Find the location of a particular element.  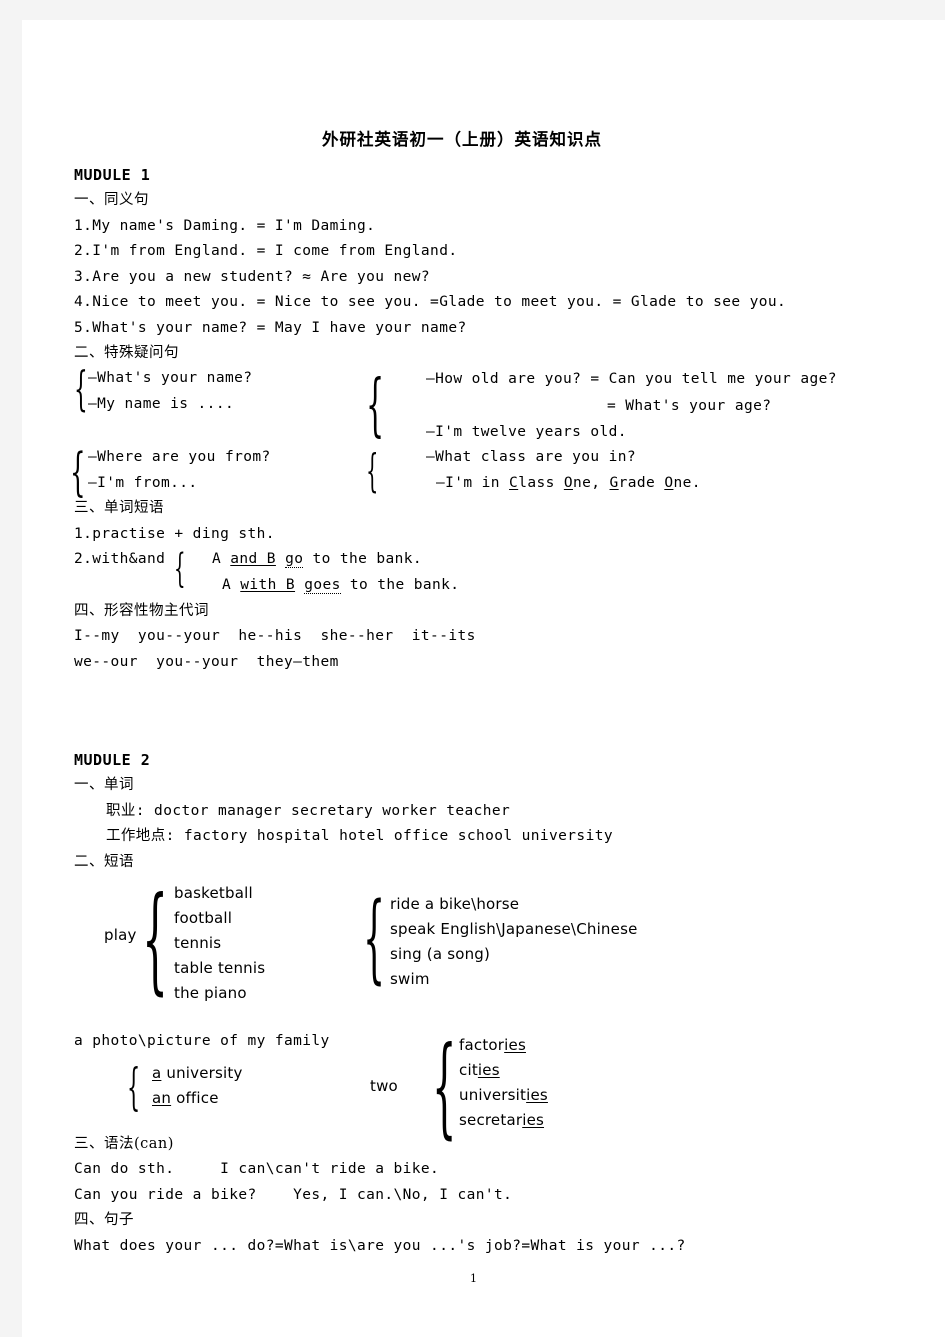

plural-s-2: universit is located at coordinates (493, 1095).